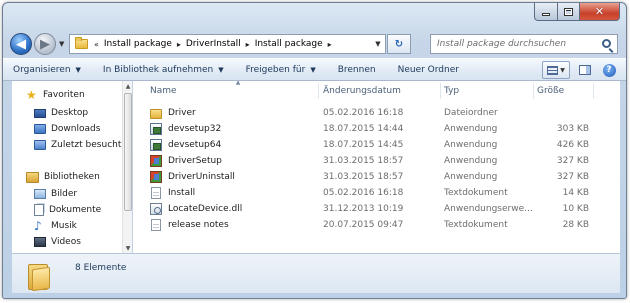 This screenshot has height=303, width=630. What do you see at coordinates (32, 177) in the screenshot?
I see `libraries-icon` at bounding box center [32, 177].